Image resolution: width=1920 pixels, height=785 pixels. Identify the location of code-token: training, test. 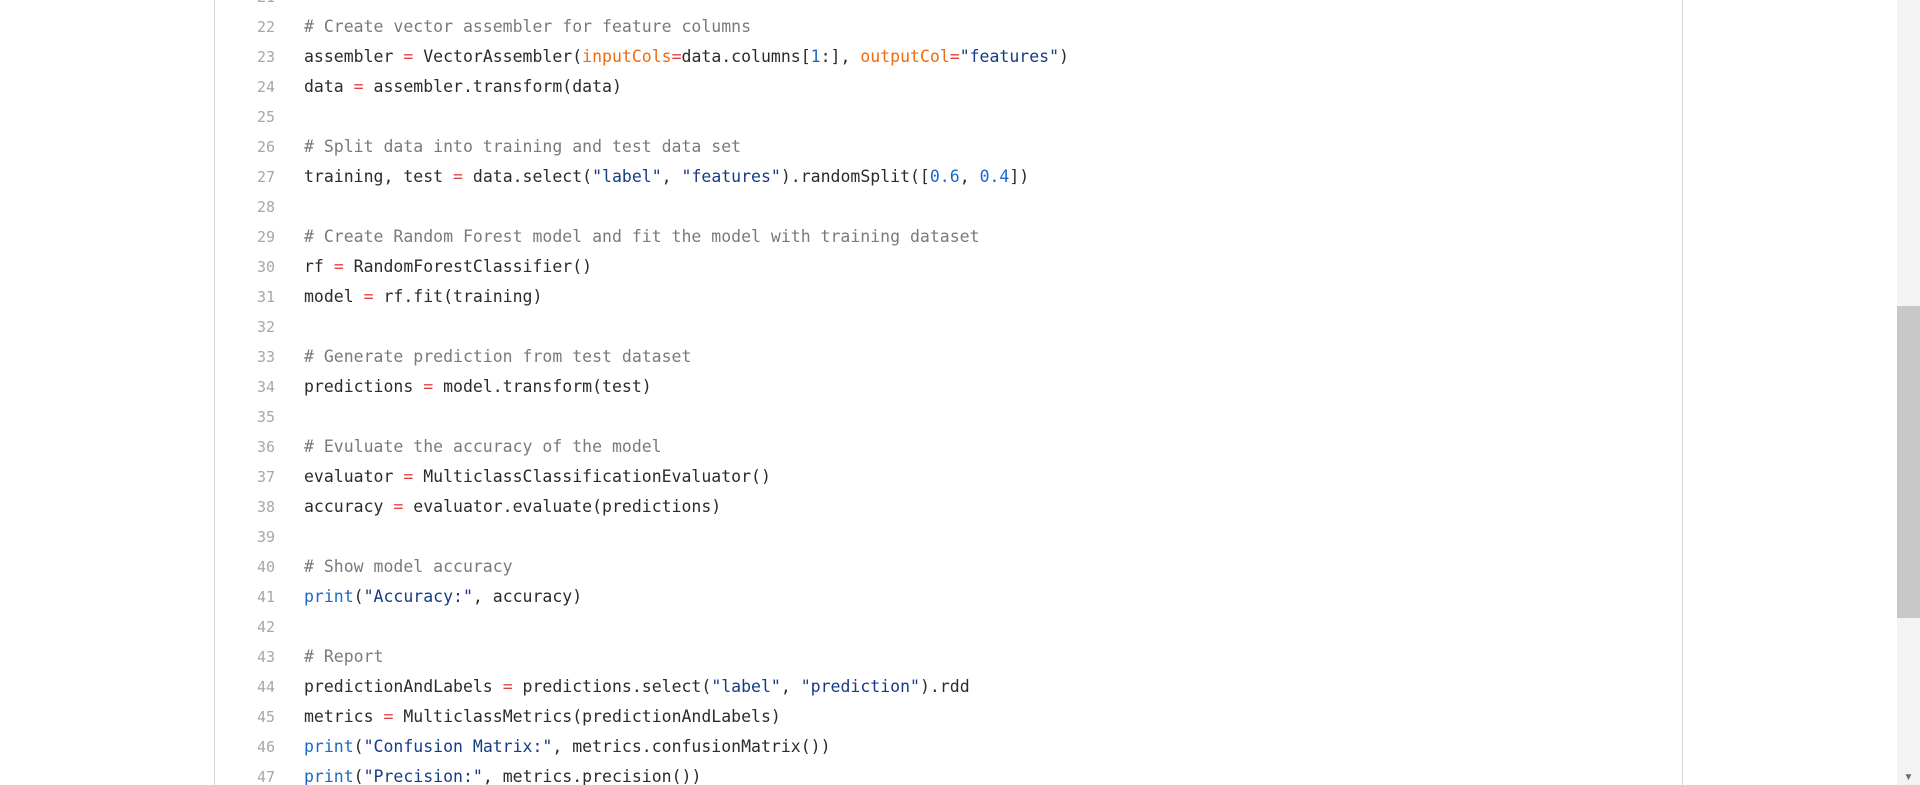
(379, 176).